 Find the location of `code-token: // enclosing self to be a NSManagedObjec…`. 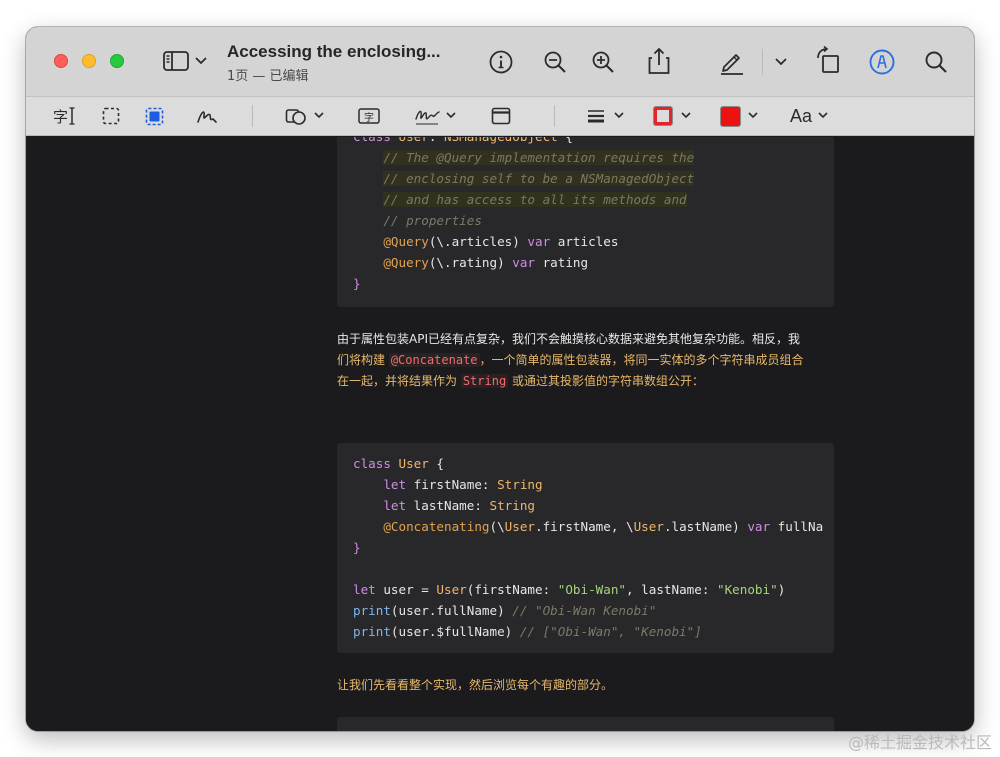

code-token: // enclosing self to be a NSManagedObjec… is located at coordinates (539, 178).